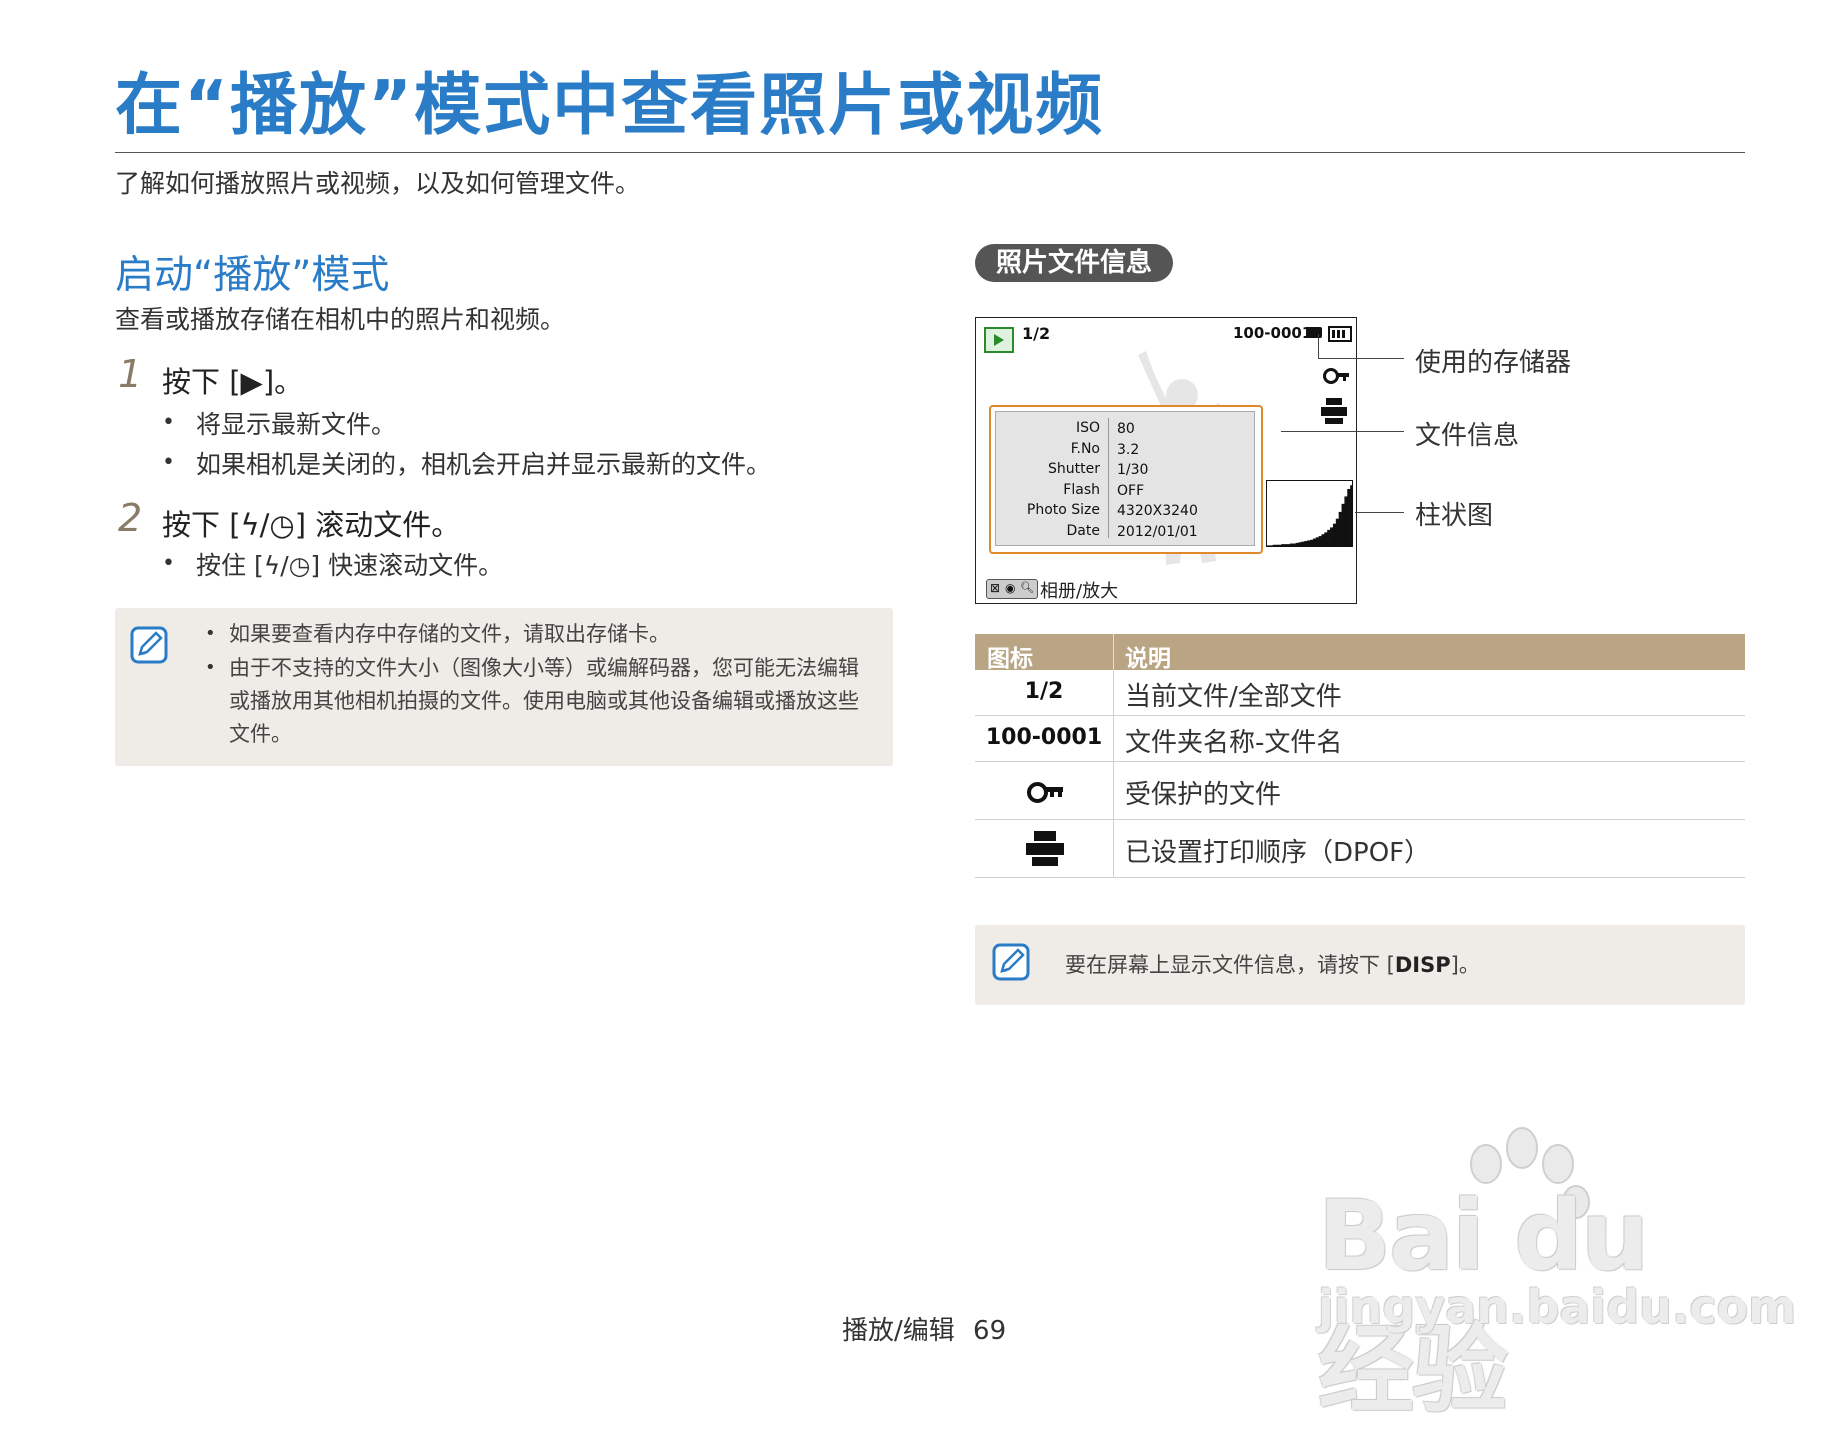 The width and height of the screenshot is (1848, 1431). Describe the element at coordinates (1465, 965) in the screenshot. I see `note-text-after: ]。` at that location.